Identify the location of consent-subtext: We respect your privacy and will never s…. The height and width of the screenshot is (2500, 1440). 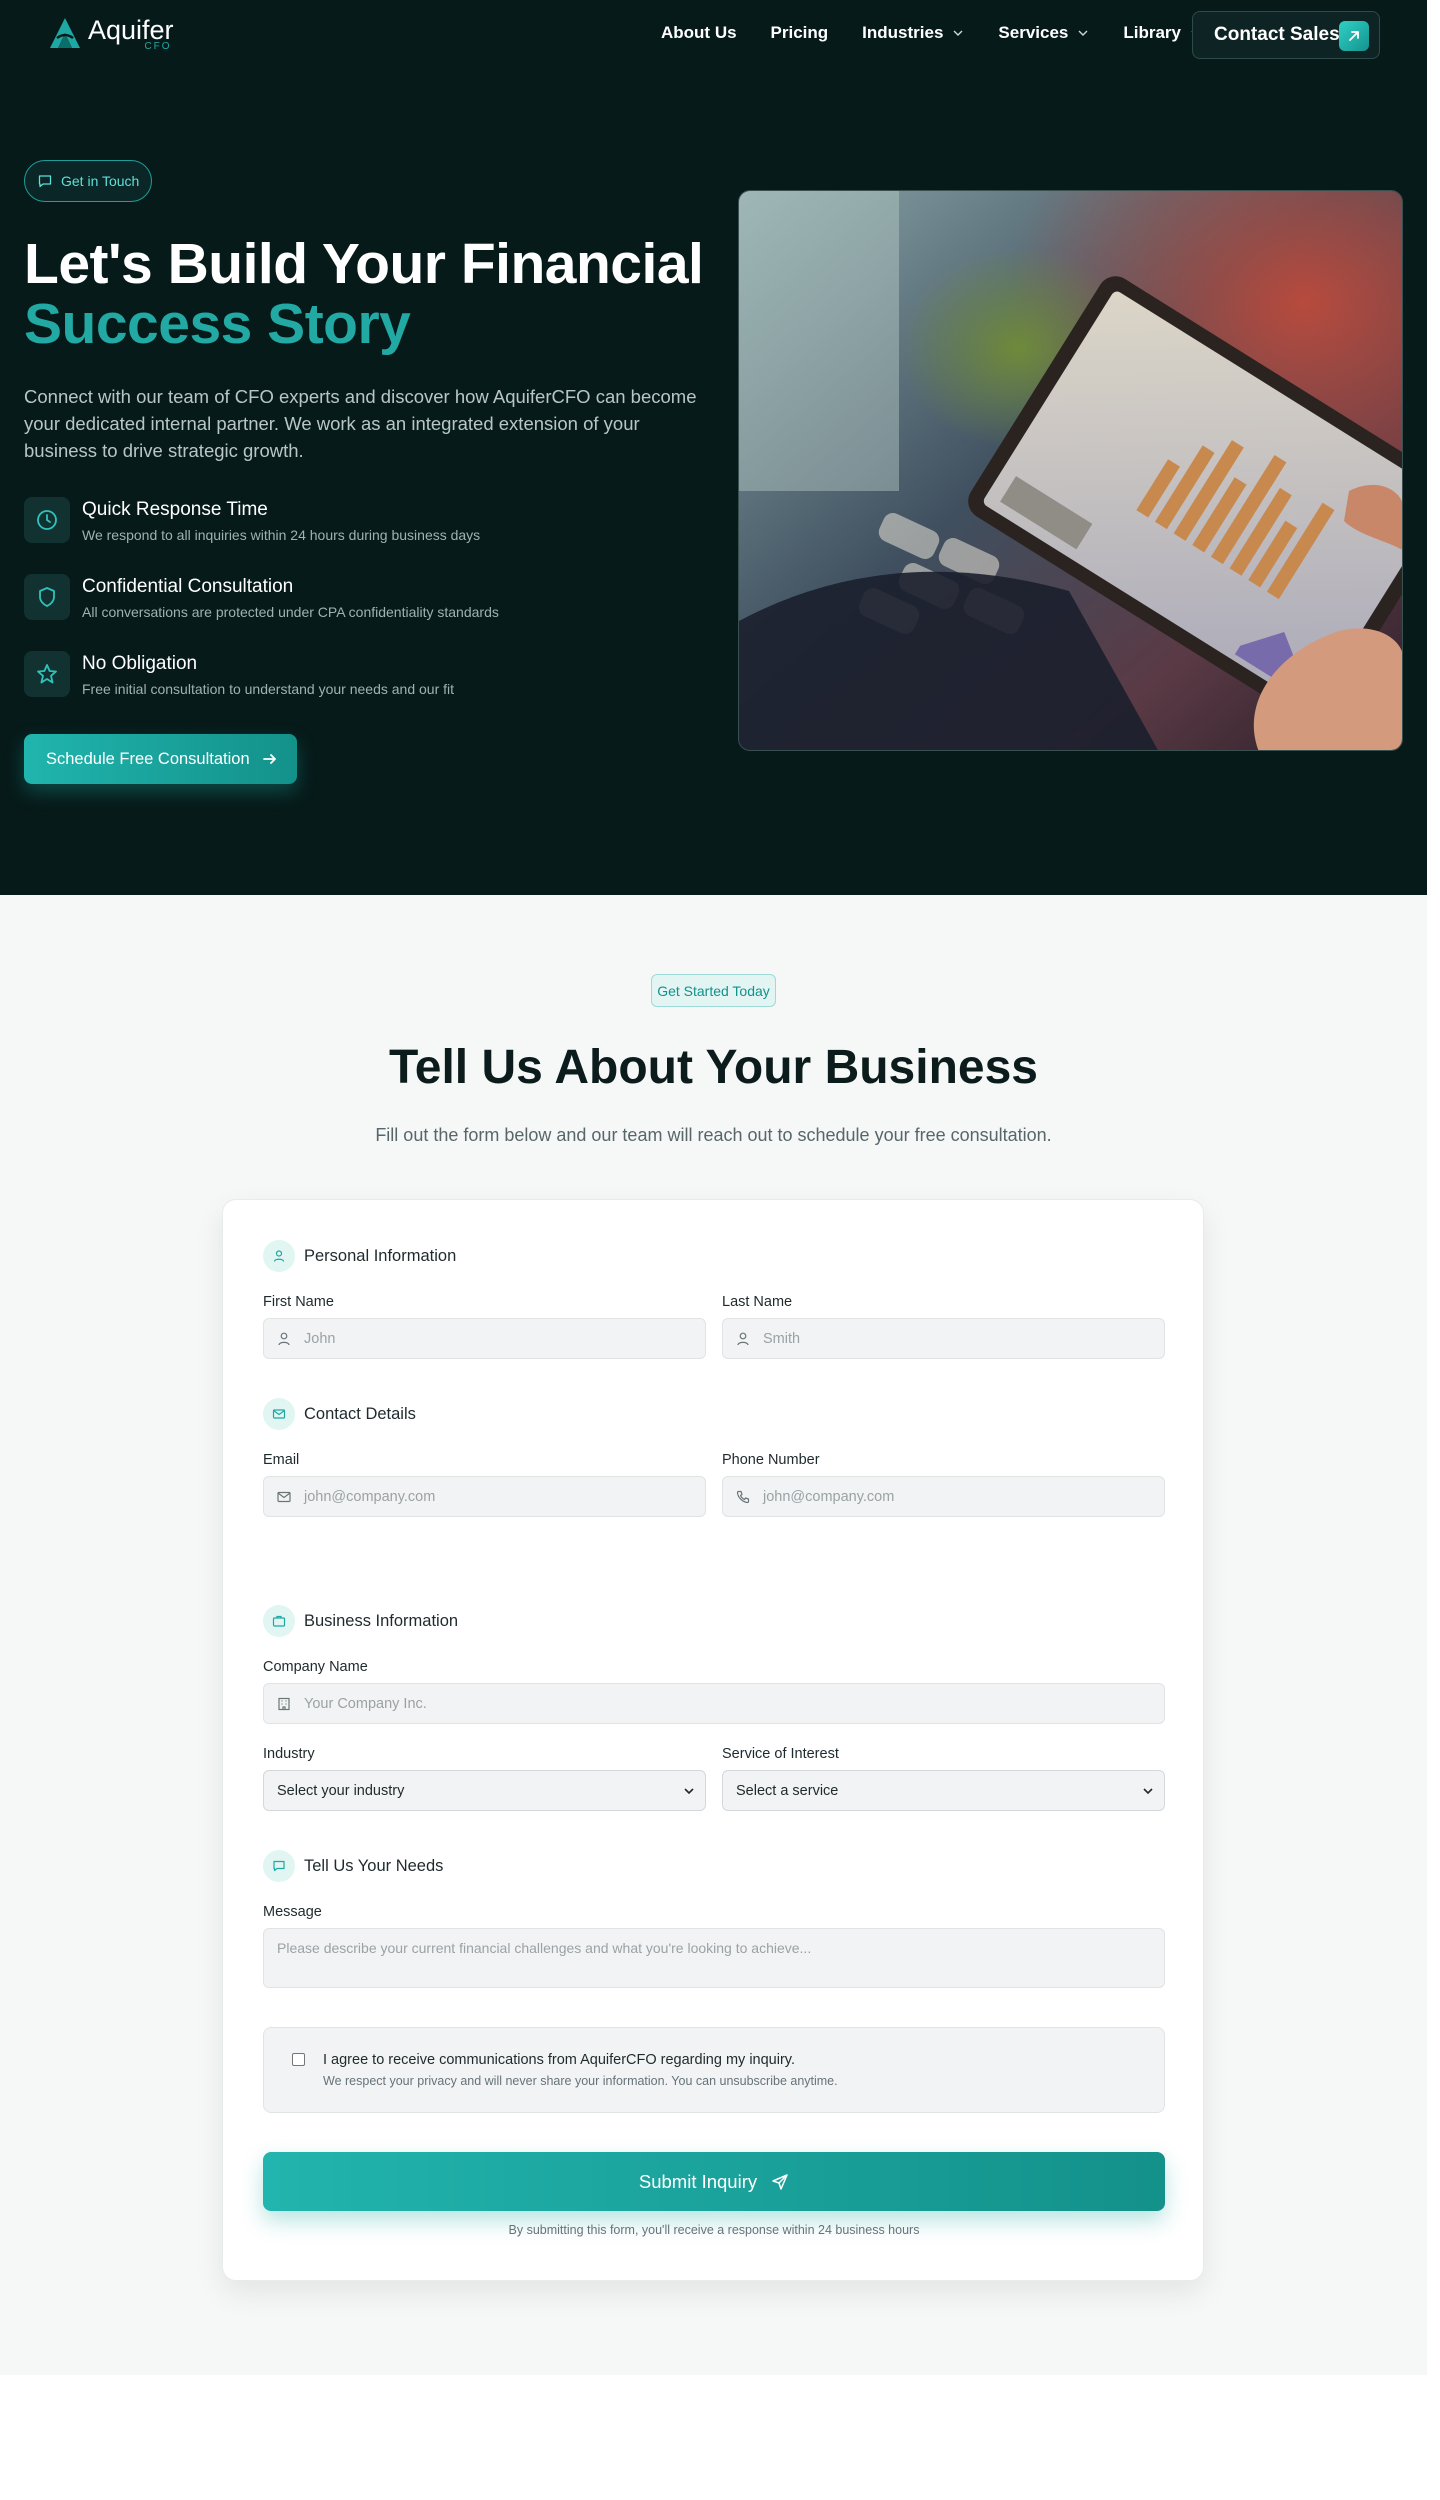
(580, 2081).